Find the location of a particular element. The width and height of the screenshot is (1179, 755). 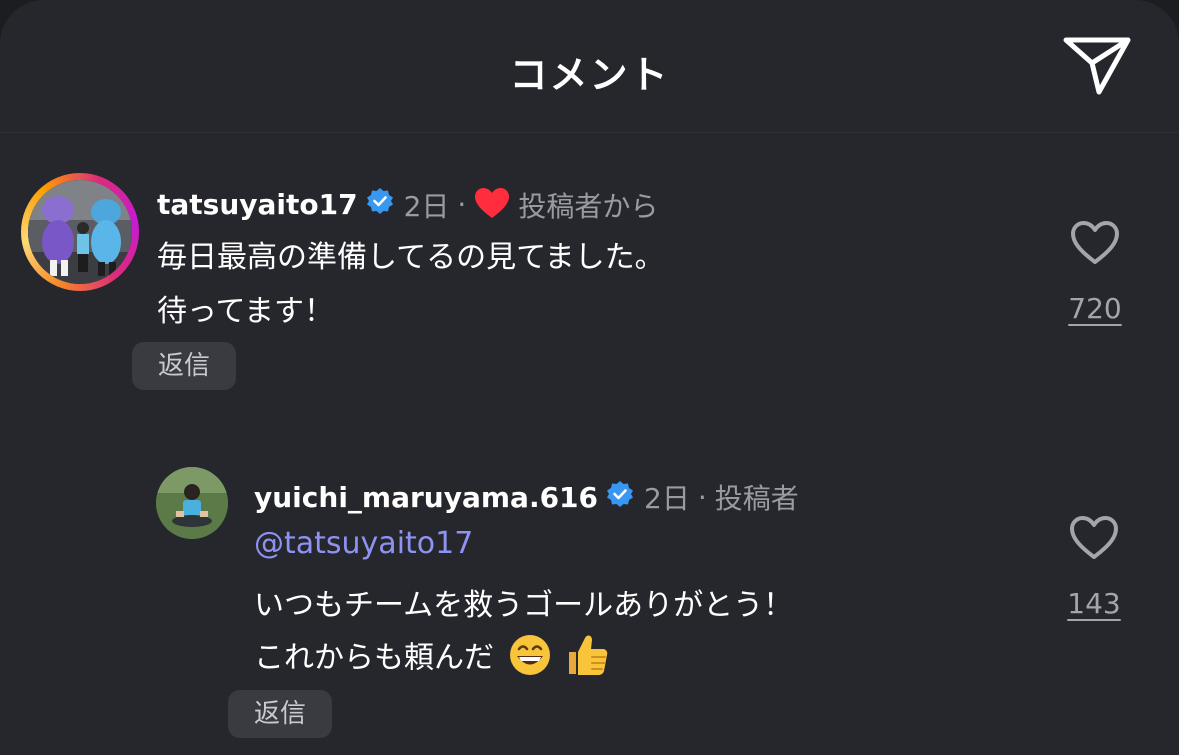

liked-by-author-label: 投稿者から is located at coordinates (588, 206).